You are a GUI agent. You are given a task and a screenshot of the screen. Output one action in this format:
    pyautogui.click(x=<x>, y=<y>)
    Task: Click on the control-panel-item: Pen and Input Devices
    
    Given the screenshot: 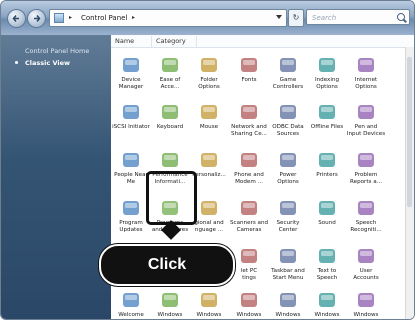 What is the action you would take?
    pyautogui.click(x=366, y=119)
    